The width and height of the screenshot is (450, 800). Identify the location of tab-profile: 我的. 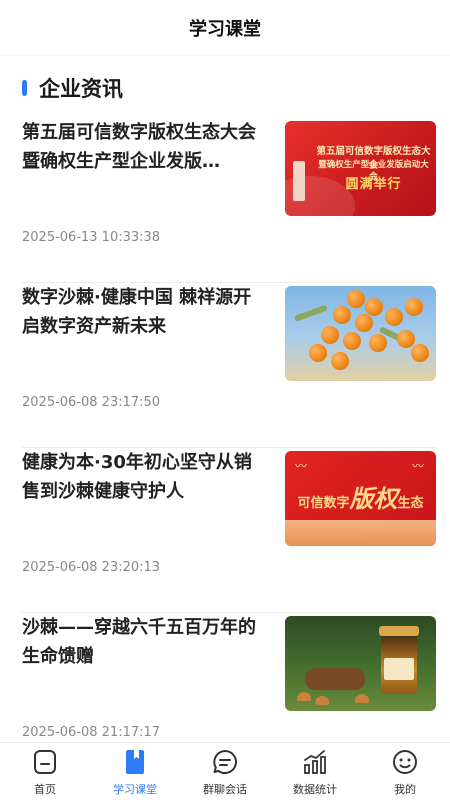
(405, 771).